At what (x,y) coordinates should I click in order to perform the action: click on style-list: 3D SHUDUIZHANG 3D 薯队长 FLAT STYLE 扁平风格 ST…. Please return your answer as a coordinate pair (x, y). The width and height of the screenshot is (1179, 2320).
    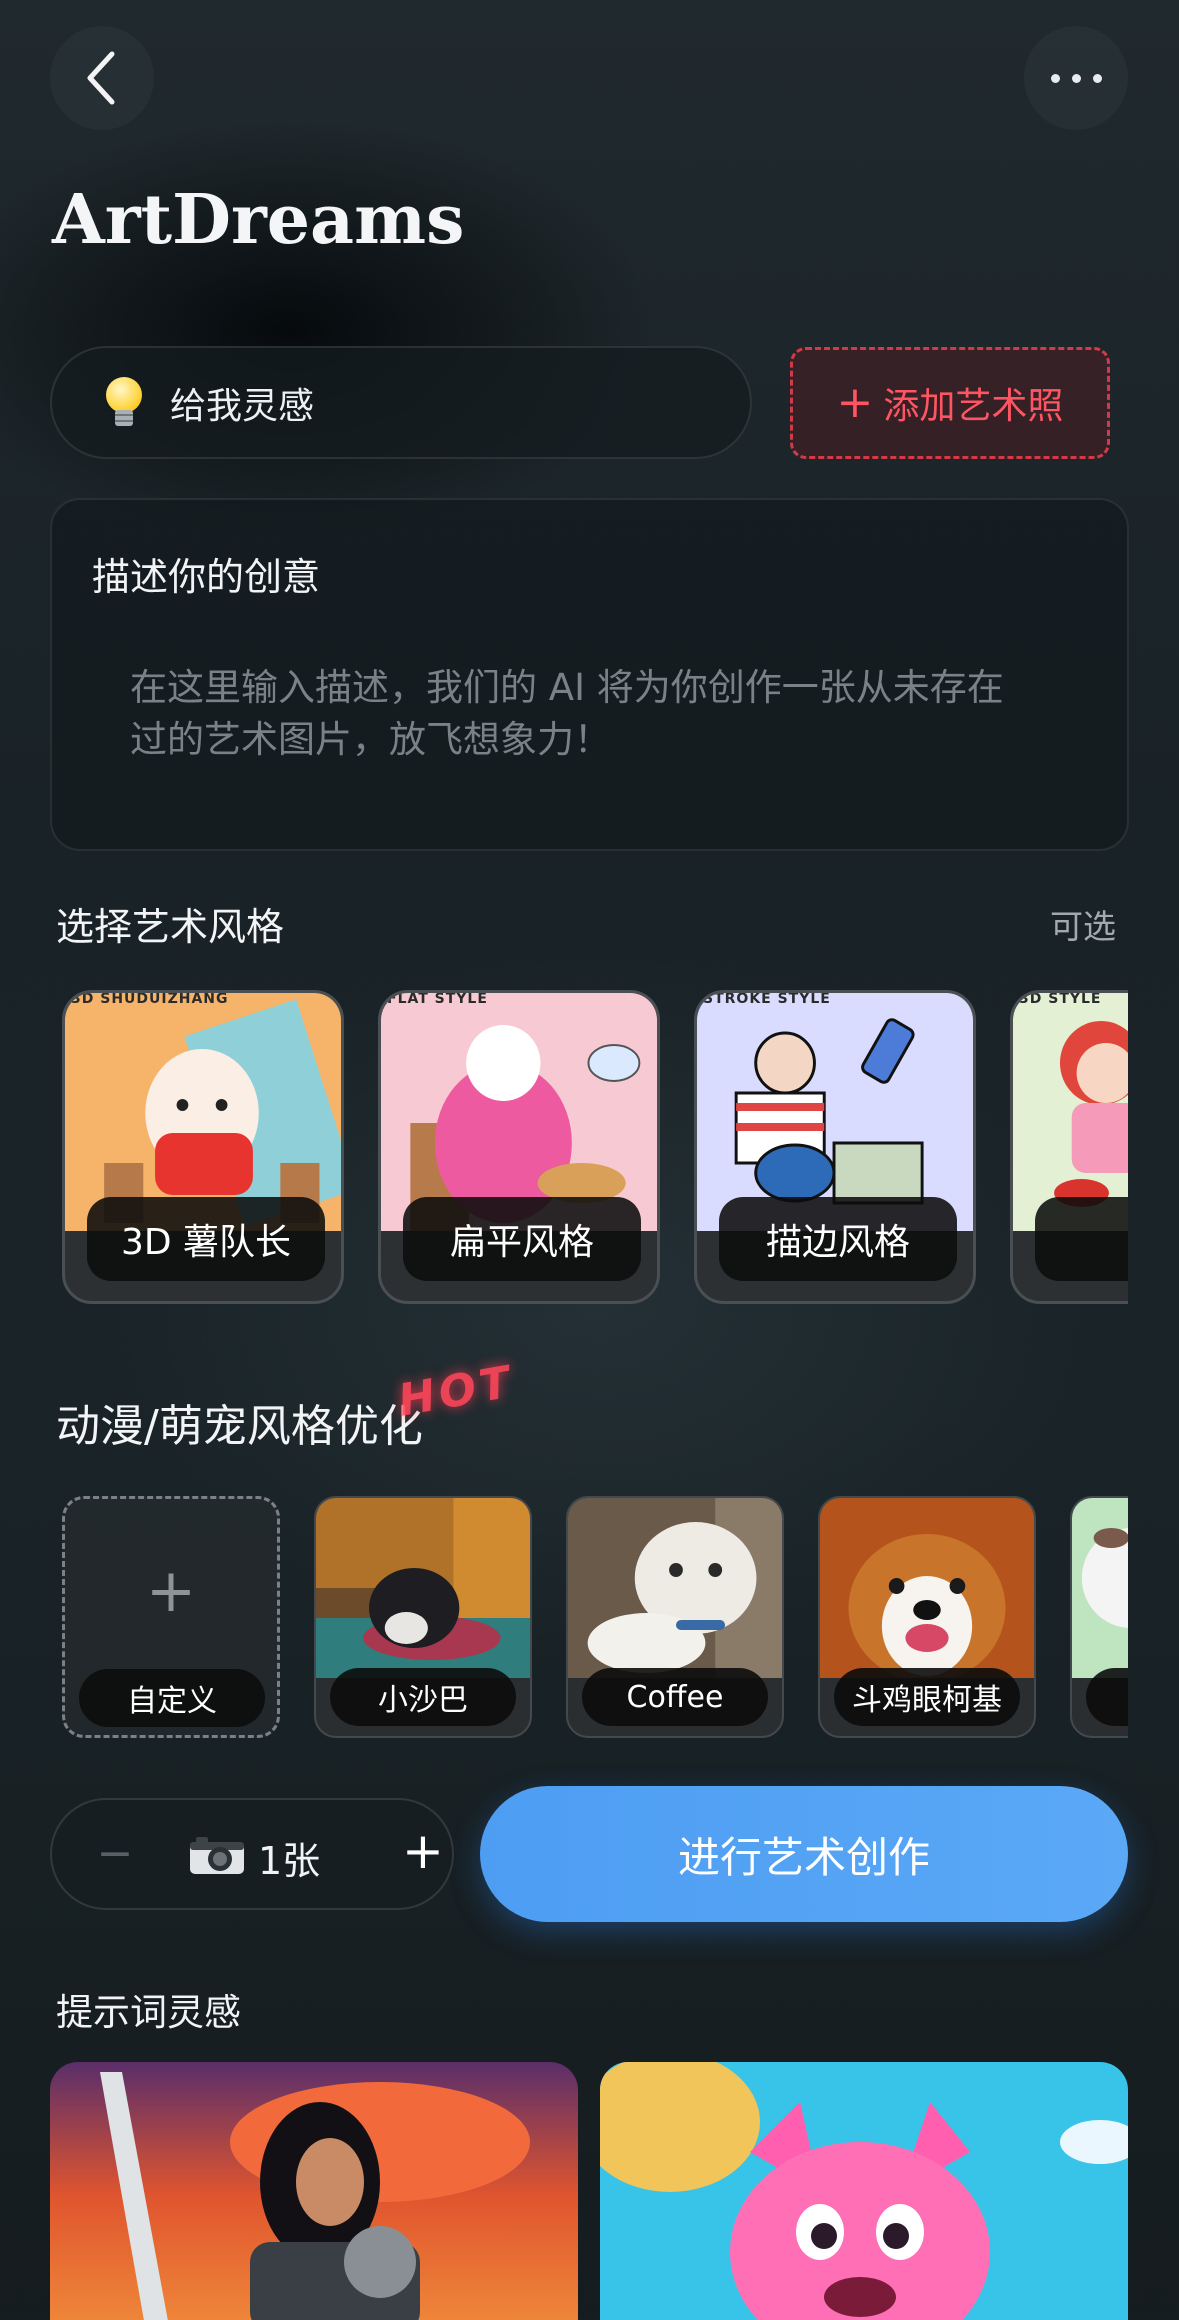
    Looking at the image, I should click on (595, 1148).